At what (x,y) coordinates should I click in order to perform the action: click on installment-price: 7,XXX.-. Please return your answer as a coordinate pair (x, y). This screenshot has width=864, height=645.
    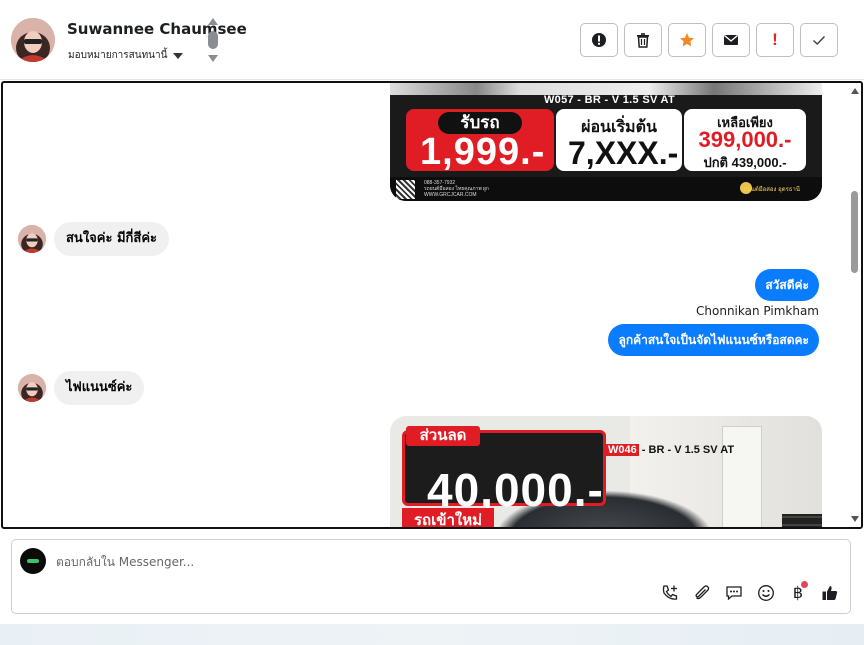
    Looking at the image, I should click on (623, 153).